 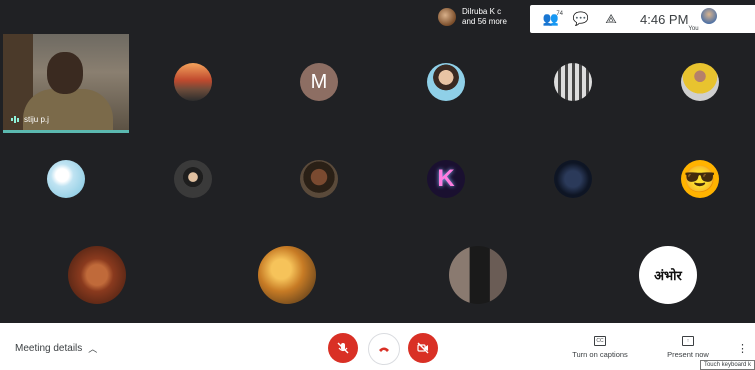 What do you see at coordinates (709, 16) in the screenshot?
I see `avatar` at bounding box center [709, 16].